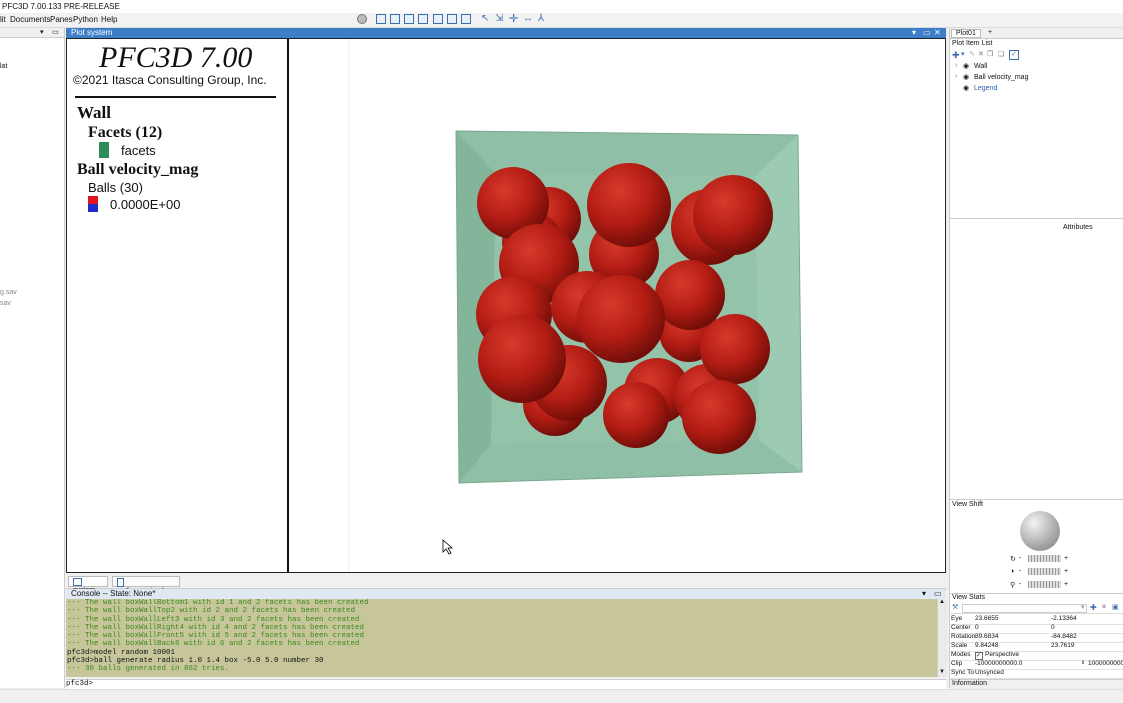 This screenshot has width=1123, height=703. Describe the element at coordinates (1014, 55) in the screenshot. I see `check-icon: ✓` at that location.